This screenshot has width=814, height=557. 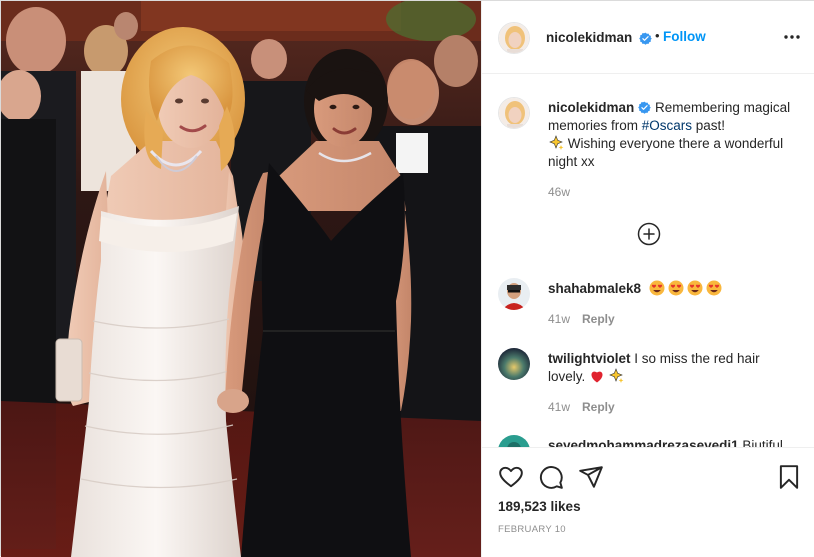 What do you see at coordinates (667, 125) in the screenshot?
I see `caption-hashtag: #Oscars` at bounding box center [667, 125].